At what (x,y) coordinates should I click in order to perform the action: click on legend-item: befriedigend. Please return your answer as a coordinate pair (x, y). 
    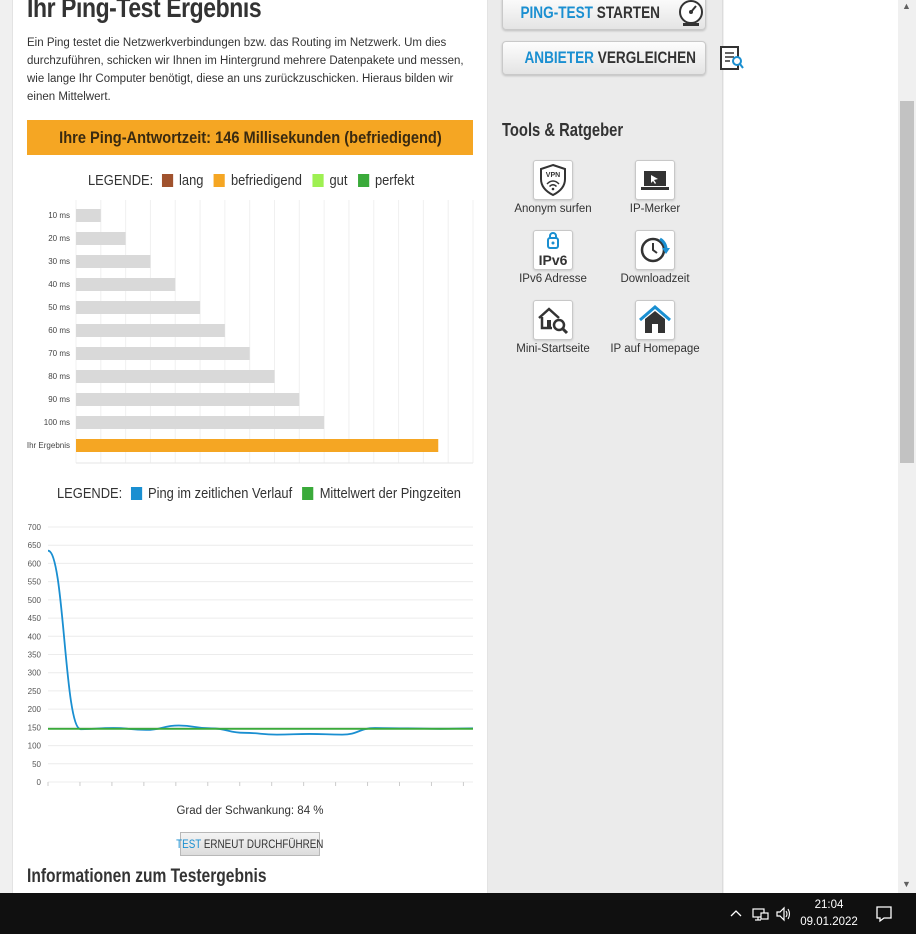
    Looking at the image, I should click on (257, 180).